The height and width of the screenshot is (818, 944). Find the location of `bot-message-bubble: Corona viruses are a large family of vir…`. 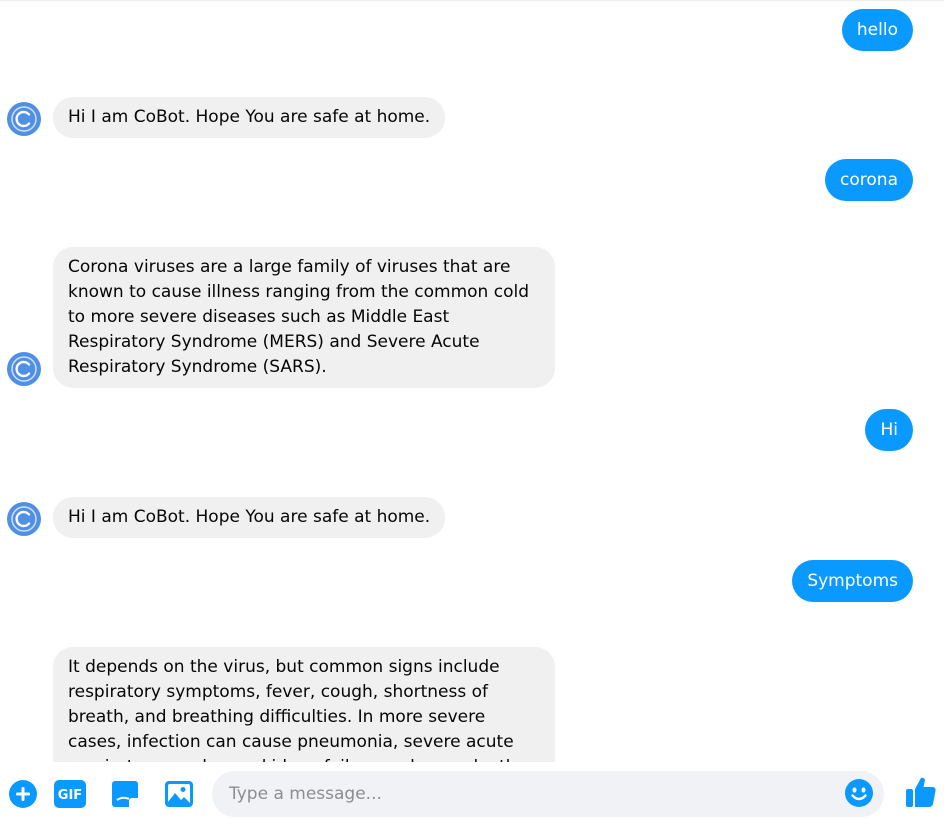

bot-message-bubble: Corona viruses are a large family of vir… is located at coordinates (304, 317).